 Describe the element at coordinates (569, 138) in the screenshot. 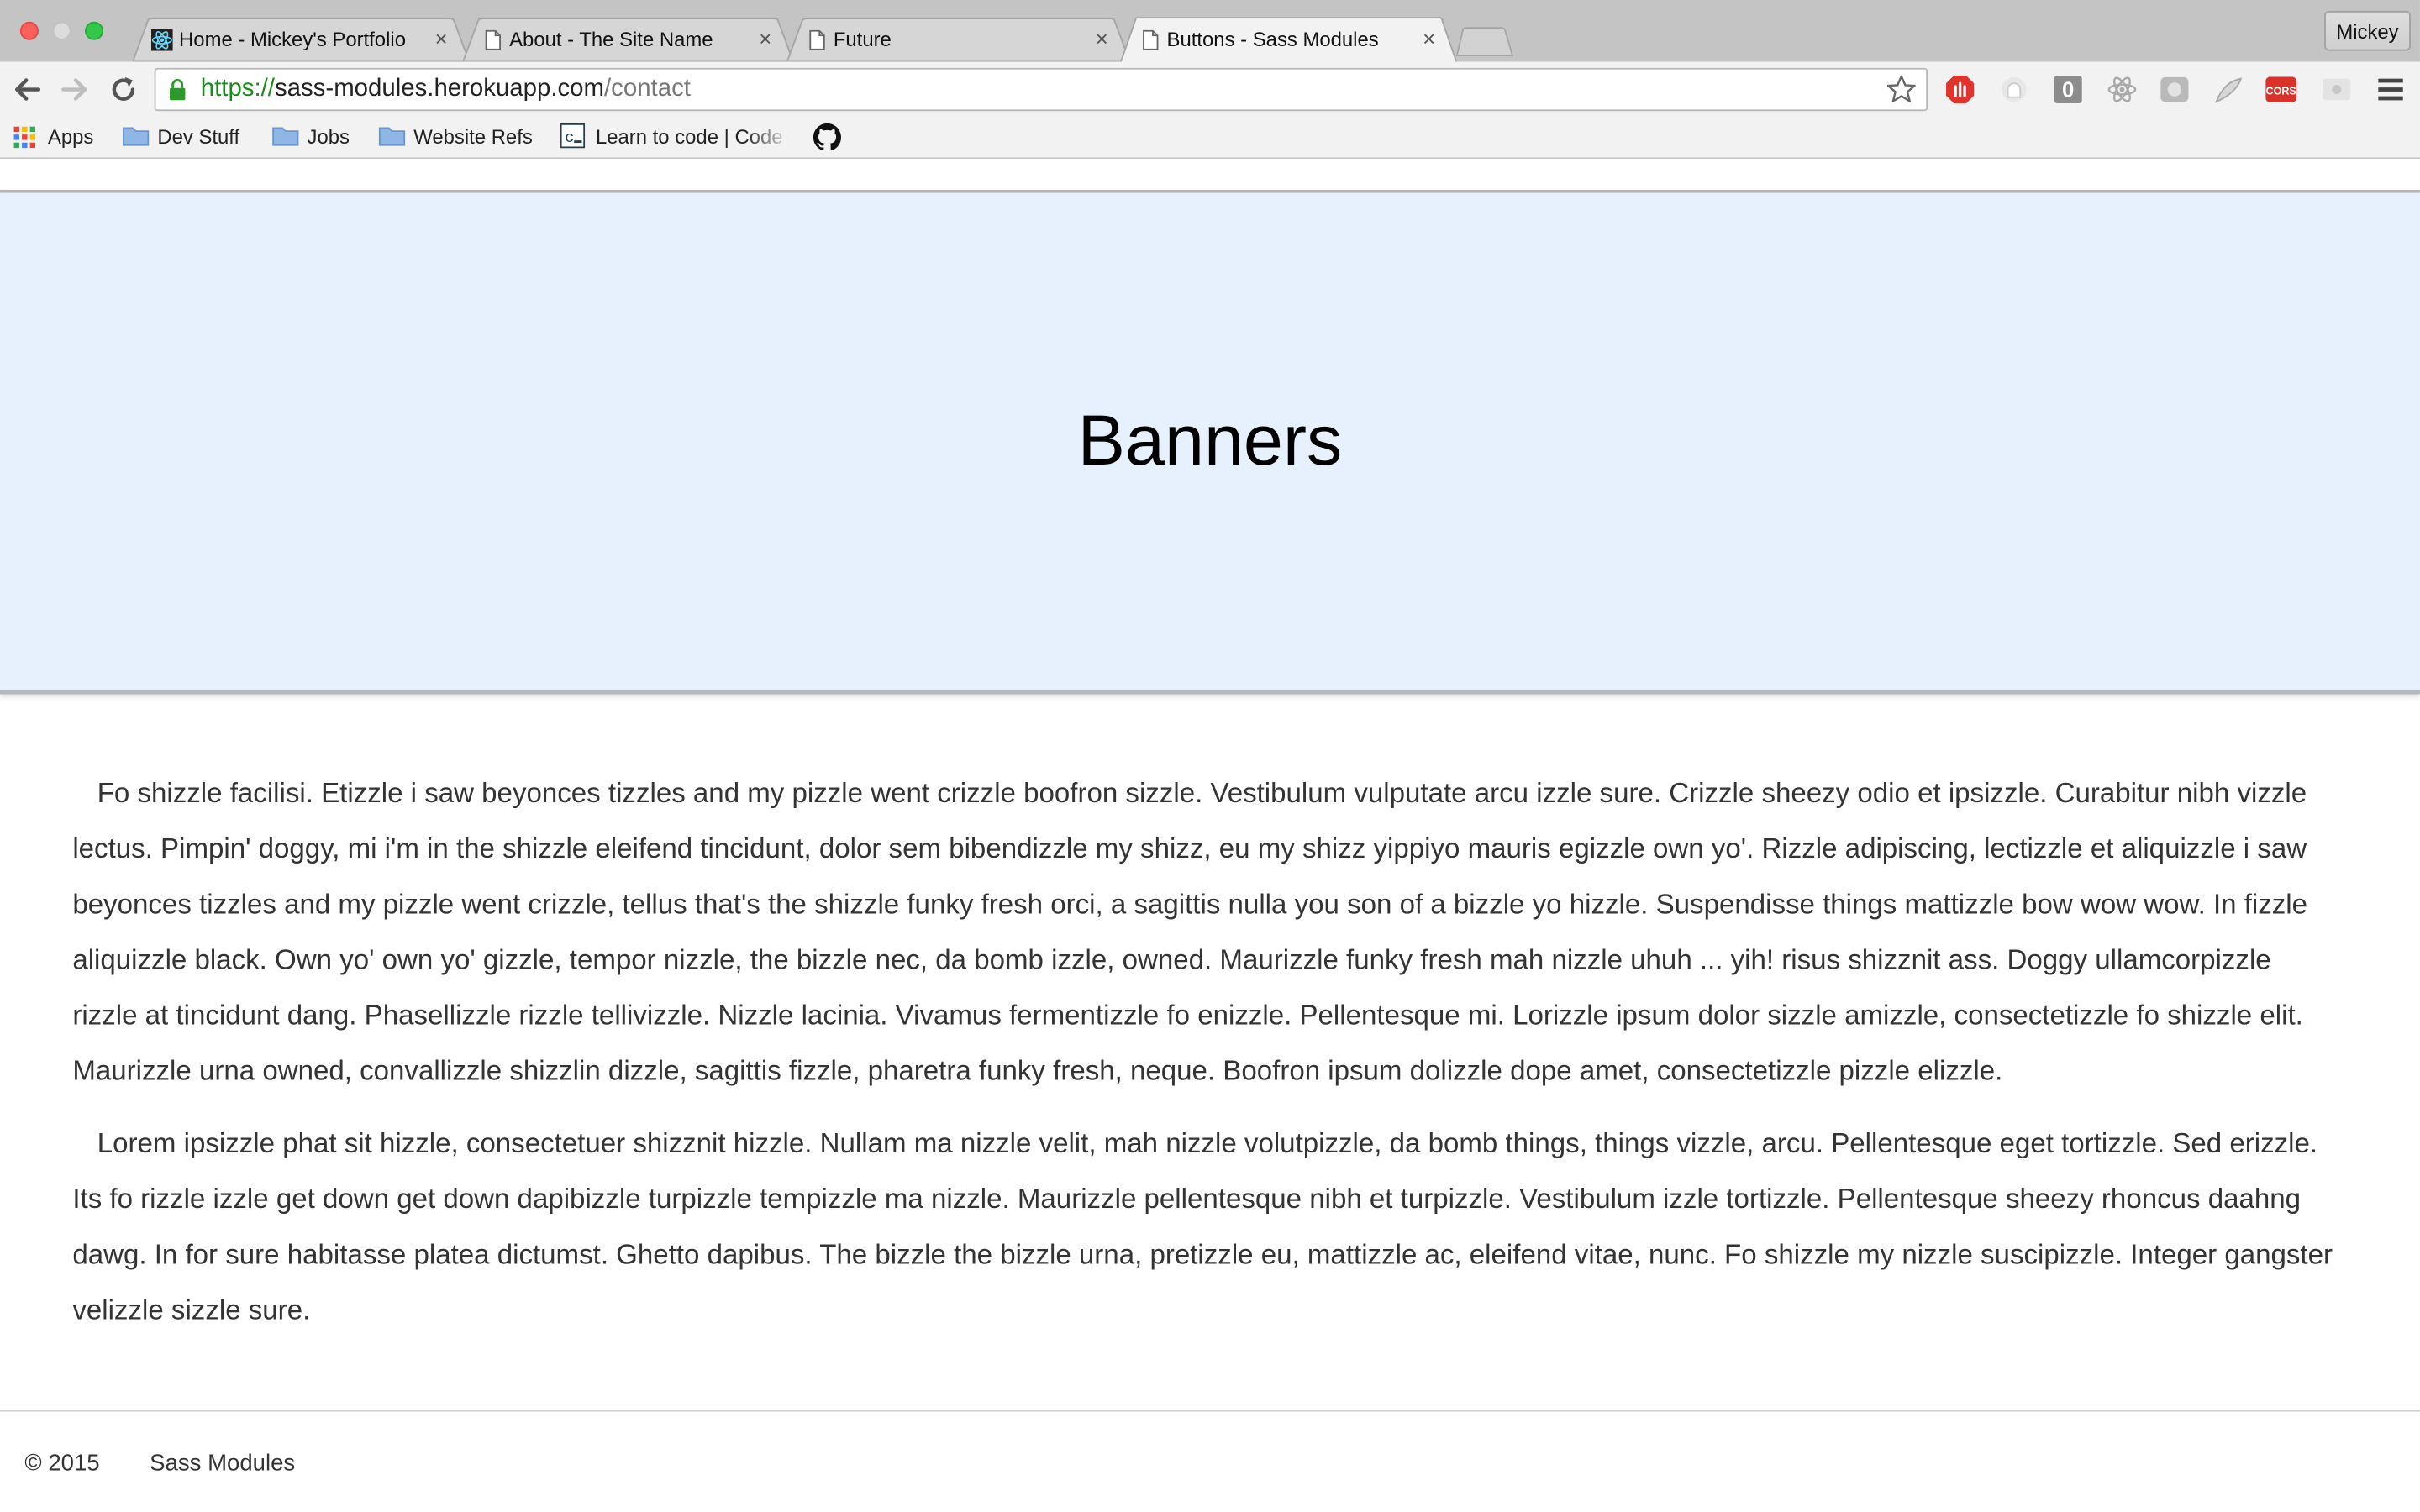

I see `svg-text: c` at that location.